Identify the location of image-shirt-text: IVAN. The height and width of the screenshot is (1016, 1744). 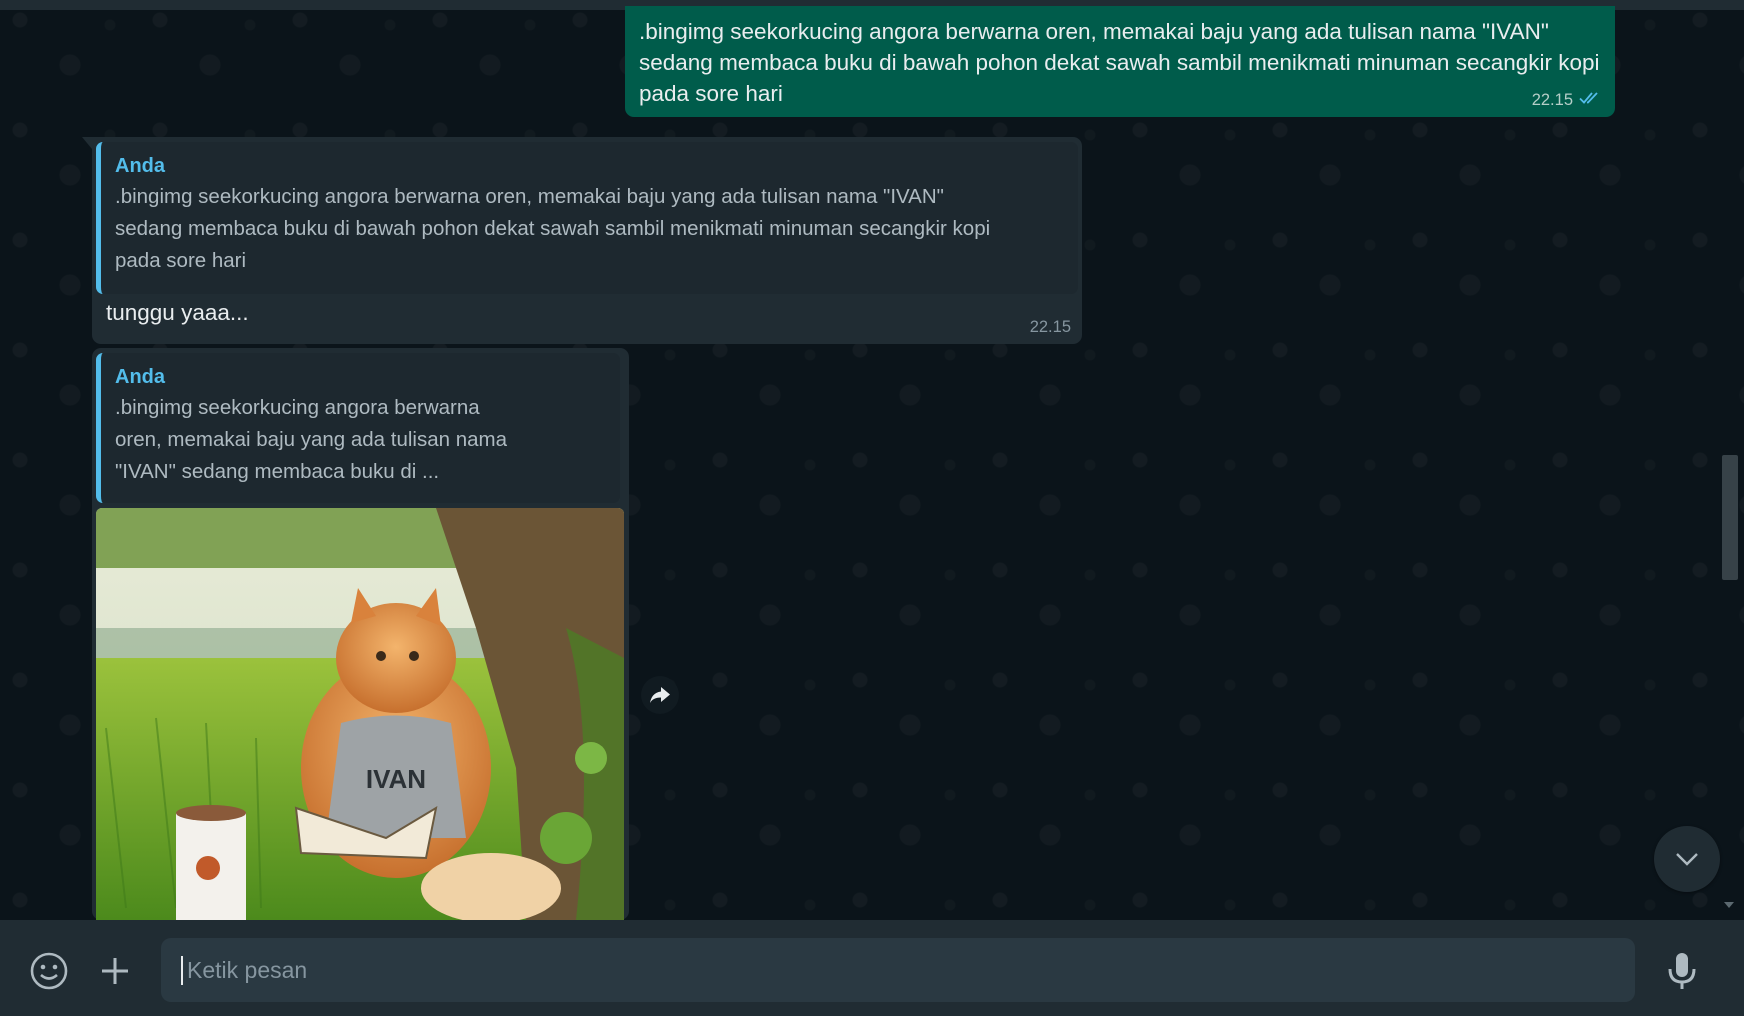
(396, 779).